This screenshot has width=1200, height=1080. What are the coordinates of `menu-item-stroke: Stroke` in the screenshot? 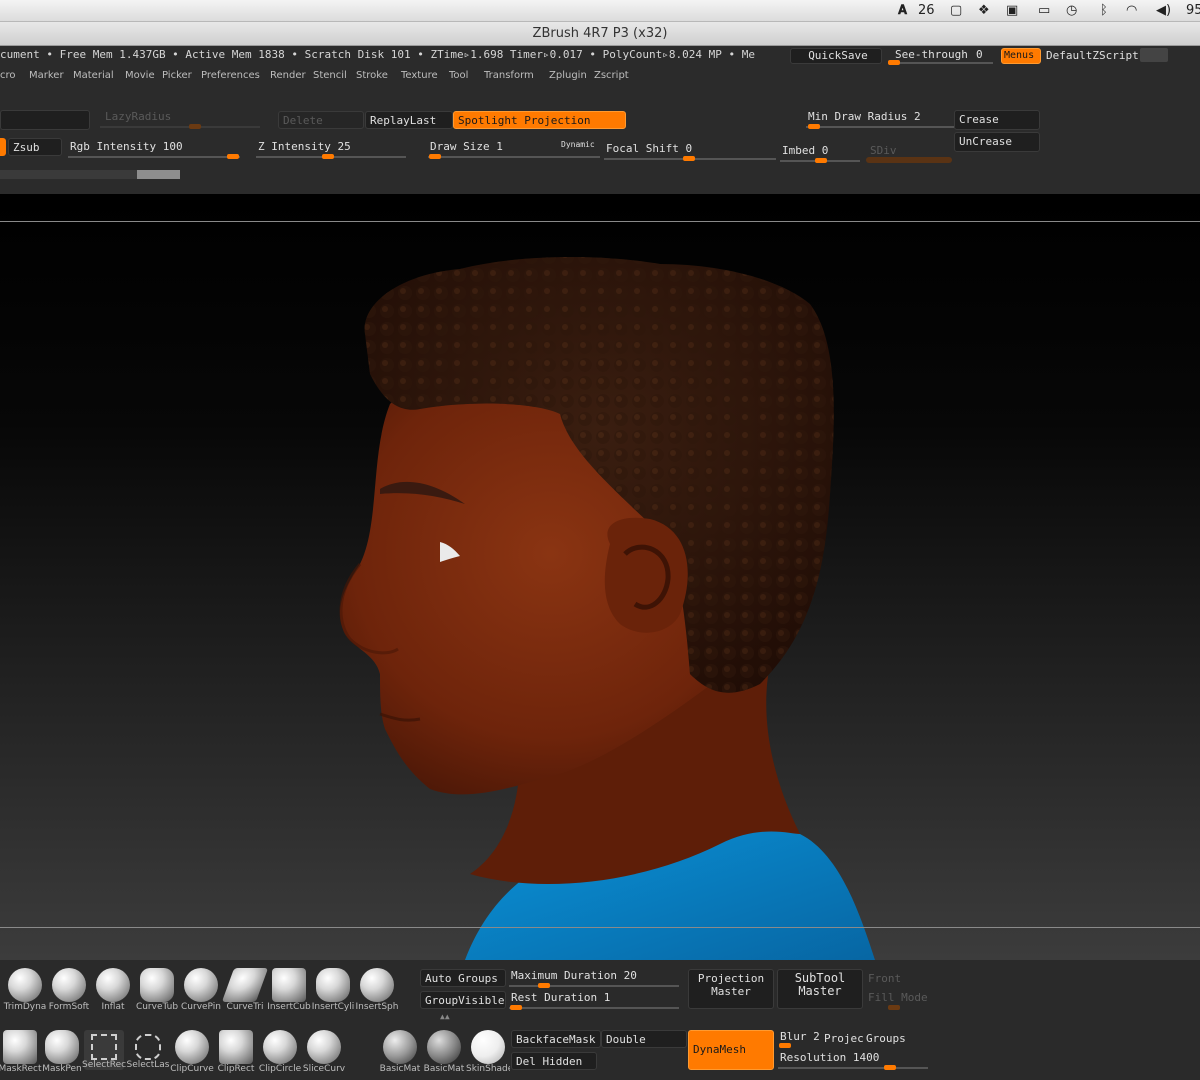 It's located at (372, 75).